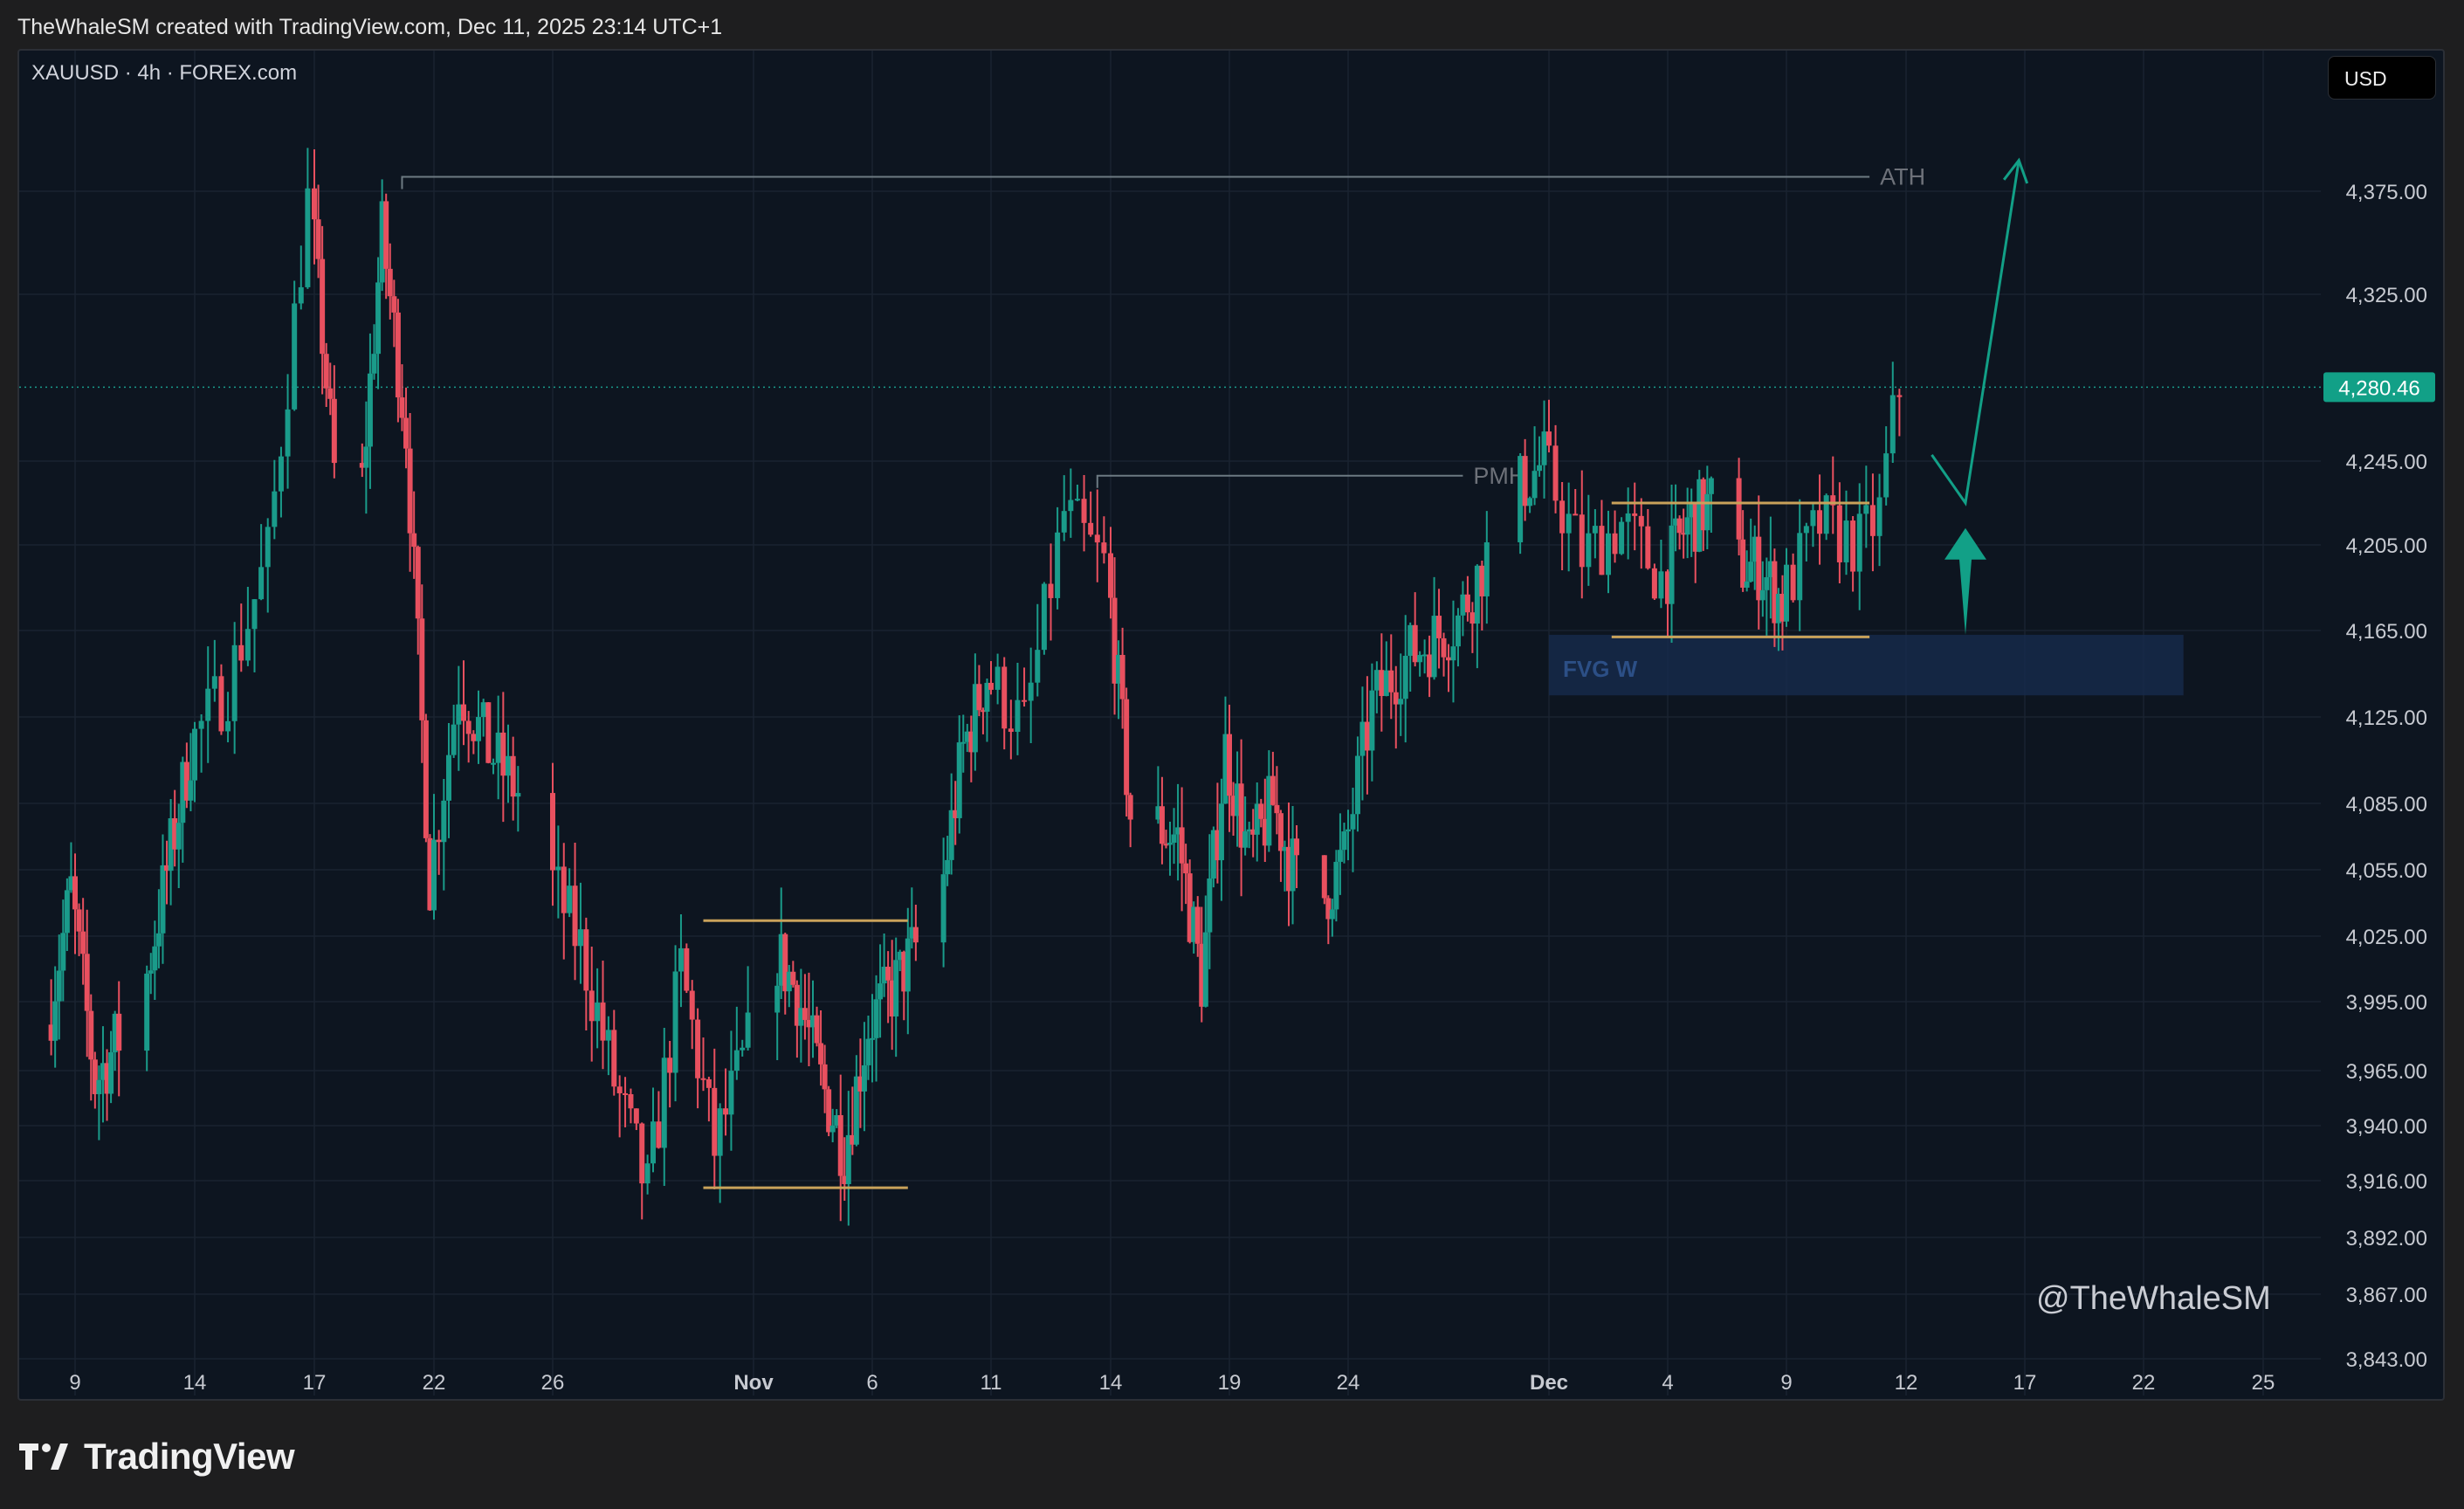 This screenshot has height=1509, width=2464. I want to click on time-tick-label: 26, so click(553, 1383).